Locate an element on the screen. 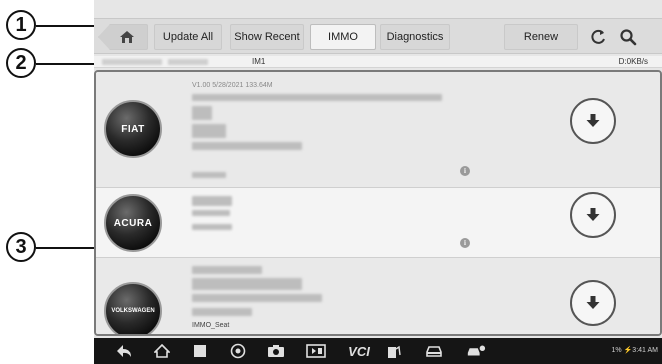 This screenshot has height=364, width=662. screen-record-button is located at coordinates (316, 351).